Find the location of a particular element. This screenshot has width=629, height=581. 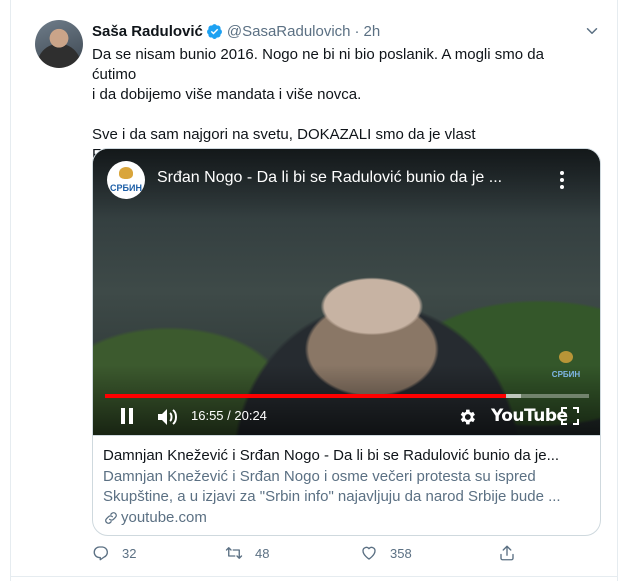

settings-gear-icon is located at coordinates (467, 417).